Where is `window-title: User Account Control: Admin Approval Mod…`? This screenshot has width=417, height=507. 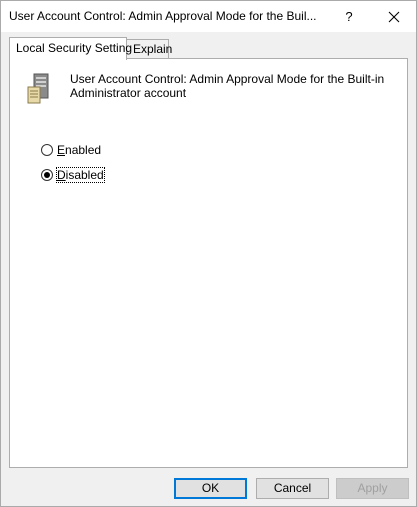
window-title: User Account Control: Admin Approval Mod… is located at coordinates (163, 16).